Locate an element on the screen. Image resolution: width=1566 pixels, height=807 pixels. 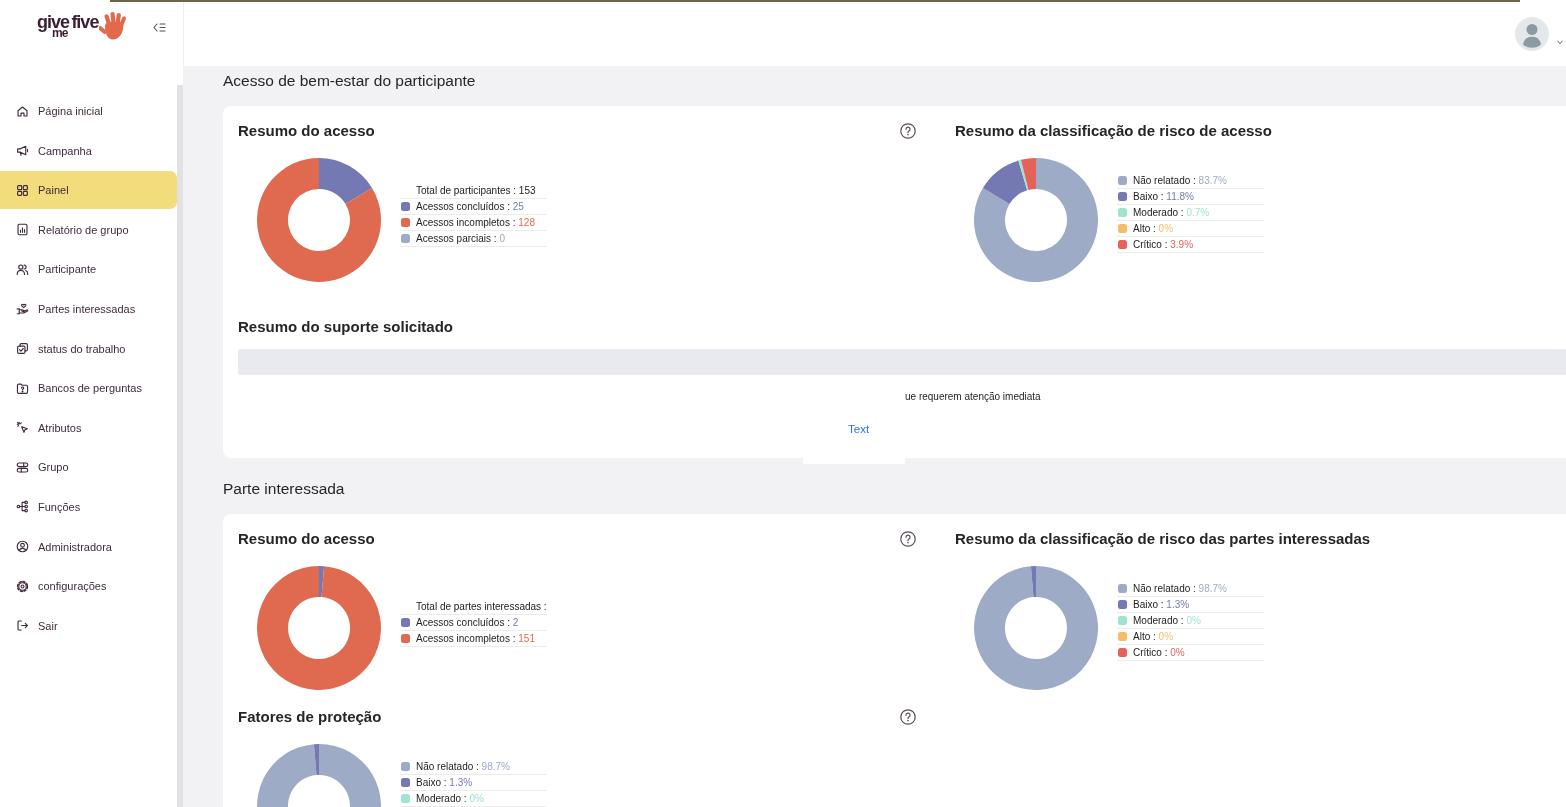
text-link: Text is located at coordinates (859, 429).